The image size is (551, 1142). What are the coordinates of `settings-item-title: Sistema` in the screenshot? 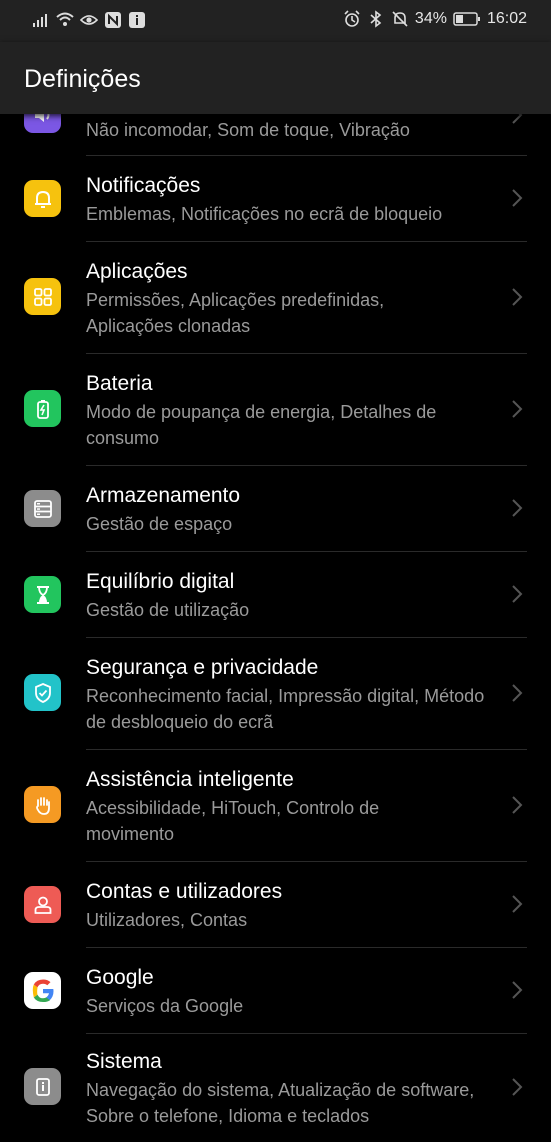 It's located at (124, 1061).